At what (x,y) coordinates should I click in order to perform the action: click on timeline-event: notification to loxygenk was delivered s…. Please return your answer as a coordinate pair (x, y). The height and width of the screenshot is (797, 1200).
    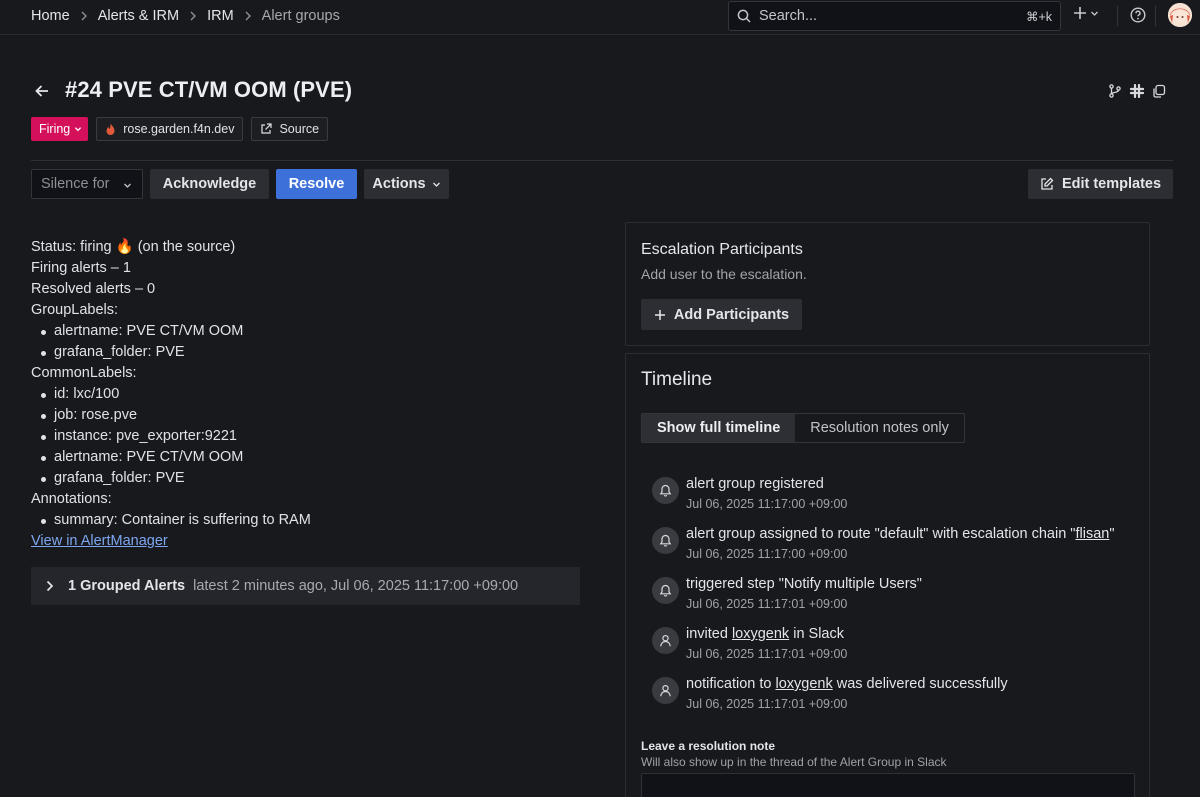
    Looking at the image, I should click on (883, 700).